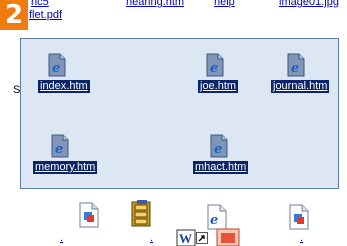  What do you see at coordinates (224, 4) in the screenshot?
I see `file-label-help: help` at bounding box center [224, 4].